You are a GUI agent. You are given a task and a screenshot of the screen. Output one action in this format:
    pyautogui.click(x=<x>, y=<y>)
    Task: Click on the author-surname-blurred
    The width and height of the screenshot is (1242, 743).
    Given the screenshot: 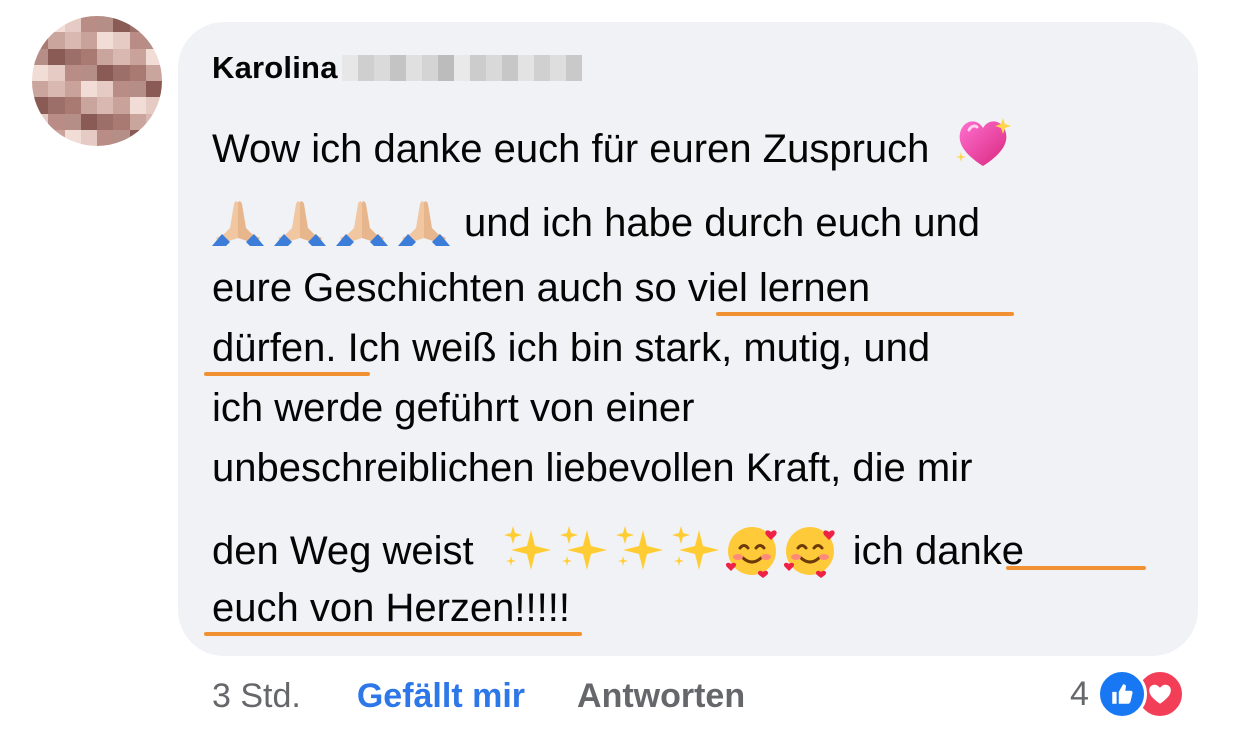 What is the action you would take?
    pyautogui.click(x=461, y=68)
    